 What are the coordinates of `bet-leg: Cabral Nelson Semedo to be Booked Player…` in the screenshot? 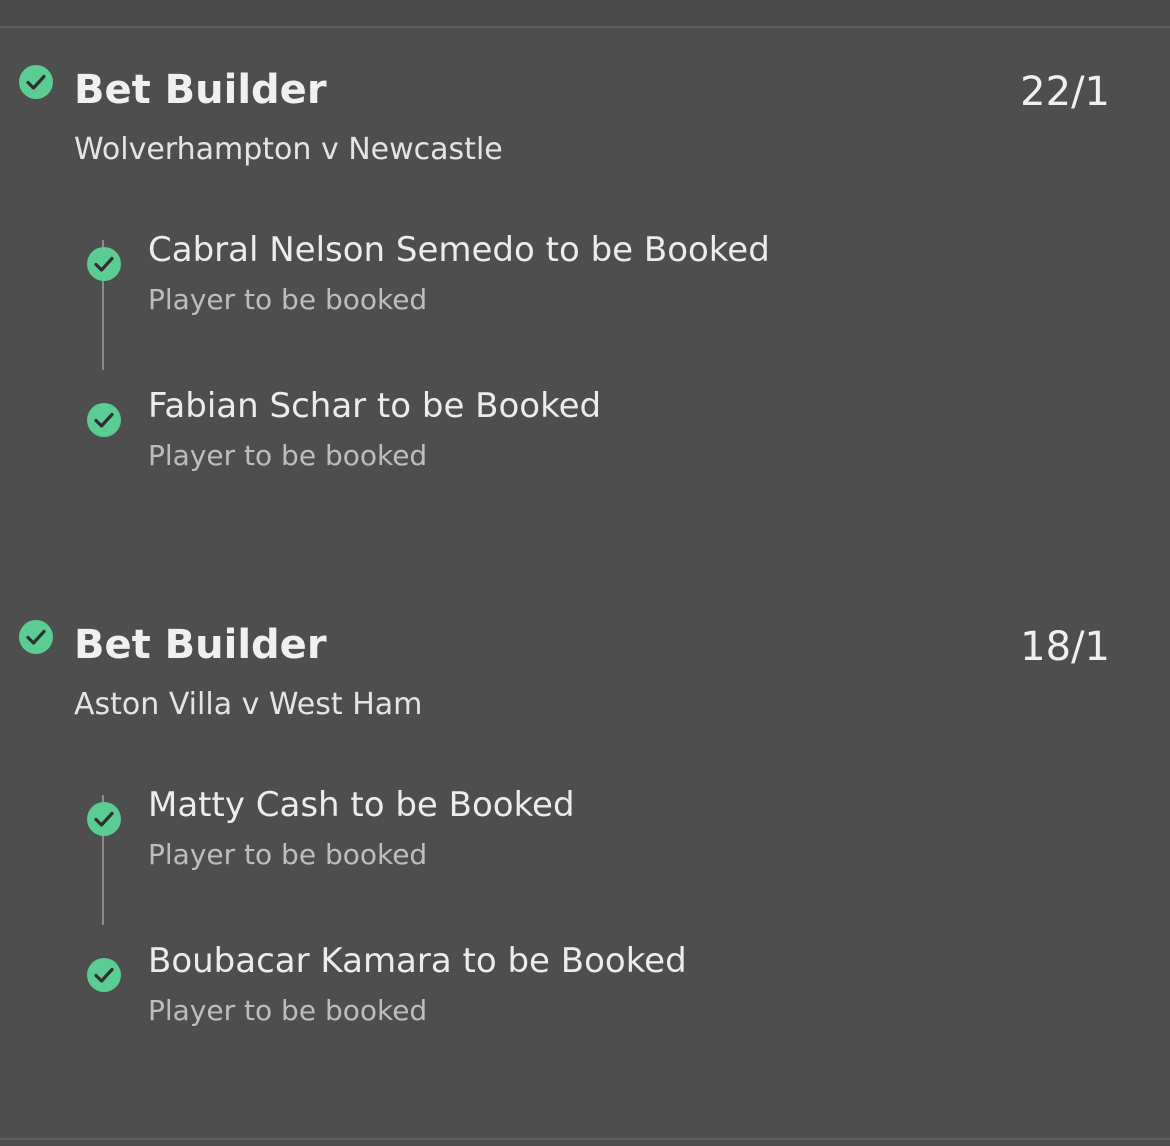 It's located at (585, 288).